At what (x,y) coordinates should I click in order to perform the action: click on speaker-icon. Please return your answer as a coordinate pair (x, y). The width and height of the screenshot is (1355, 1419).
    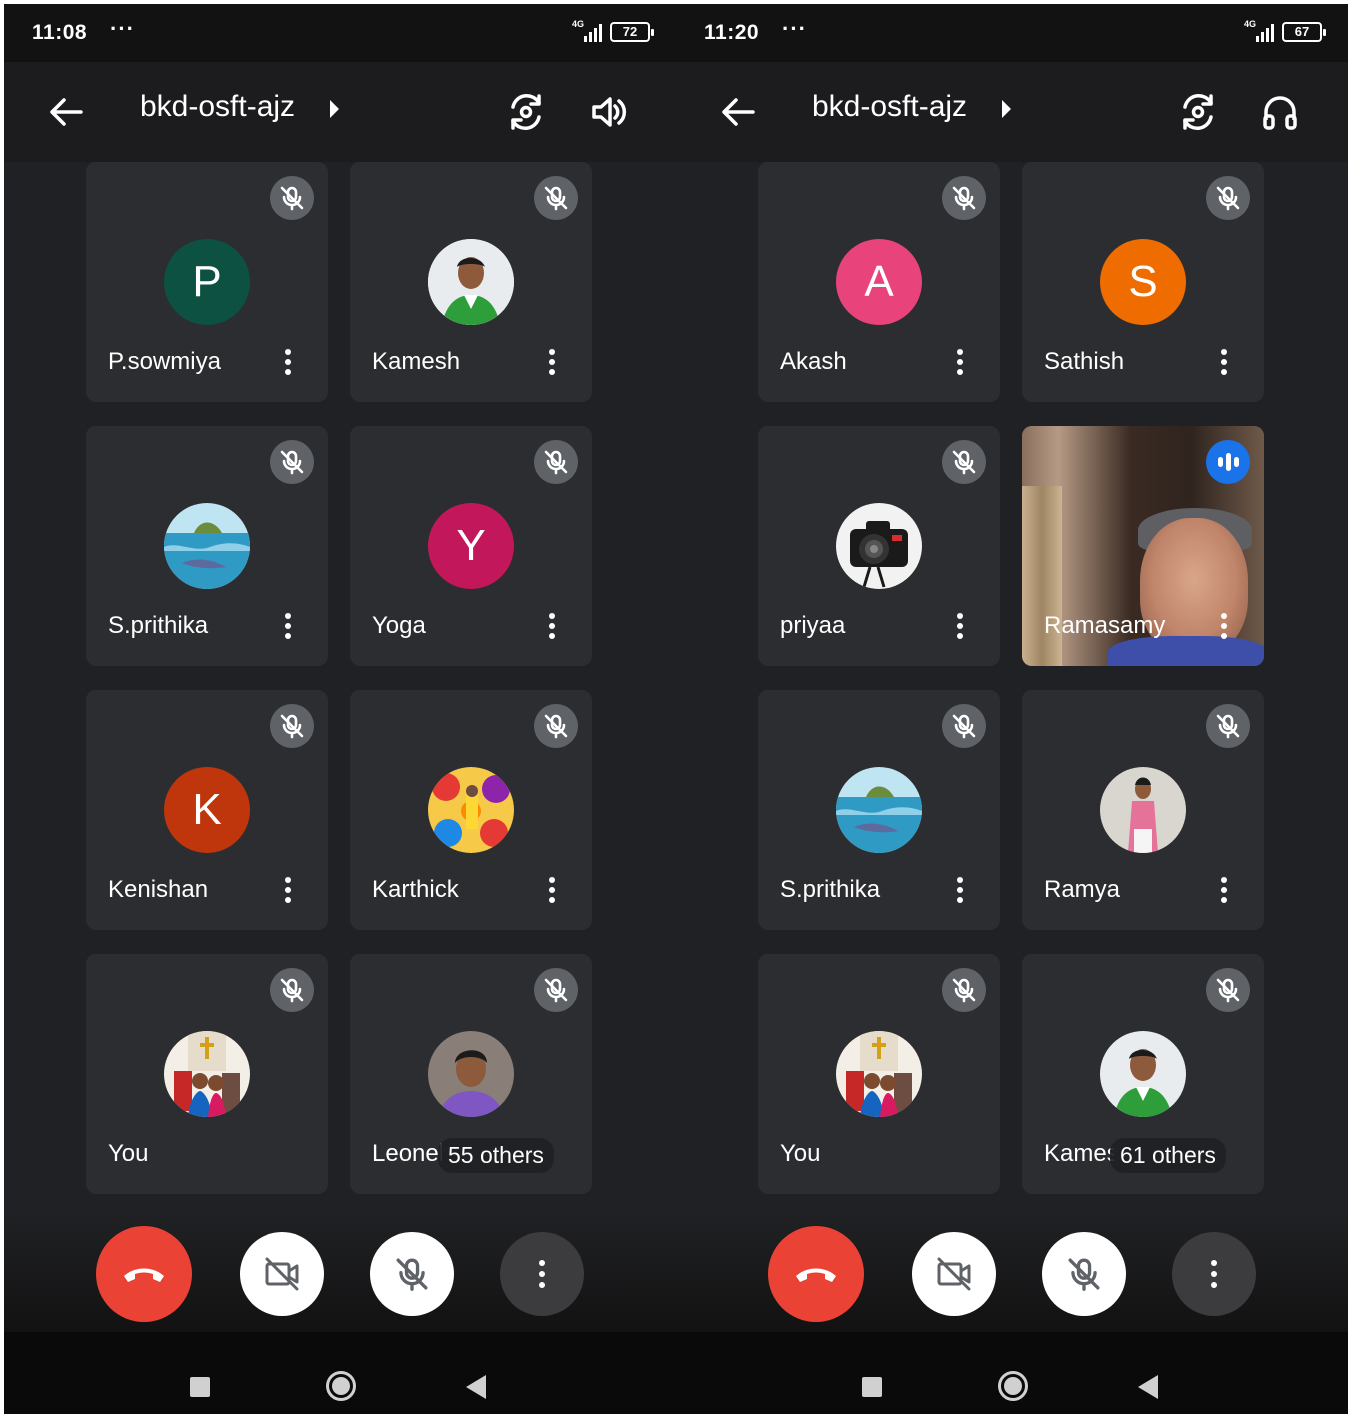
    Looking at the image, I should click on (608, 112).